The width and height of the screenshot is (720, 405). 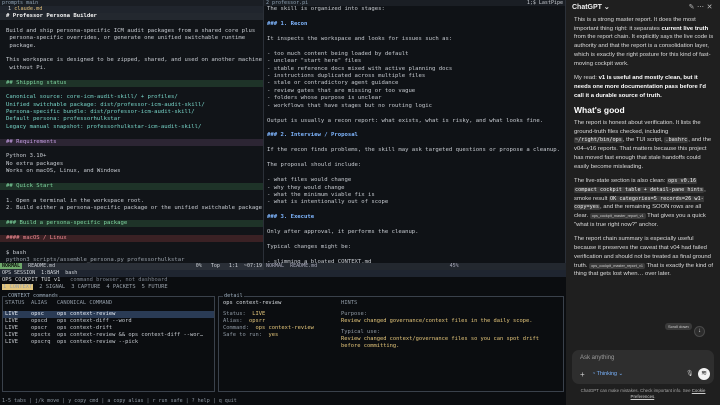 I want to click on citation-chip: ops_cockpit_master_report_v1, so click(x=617, y=216).